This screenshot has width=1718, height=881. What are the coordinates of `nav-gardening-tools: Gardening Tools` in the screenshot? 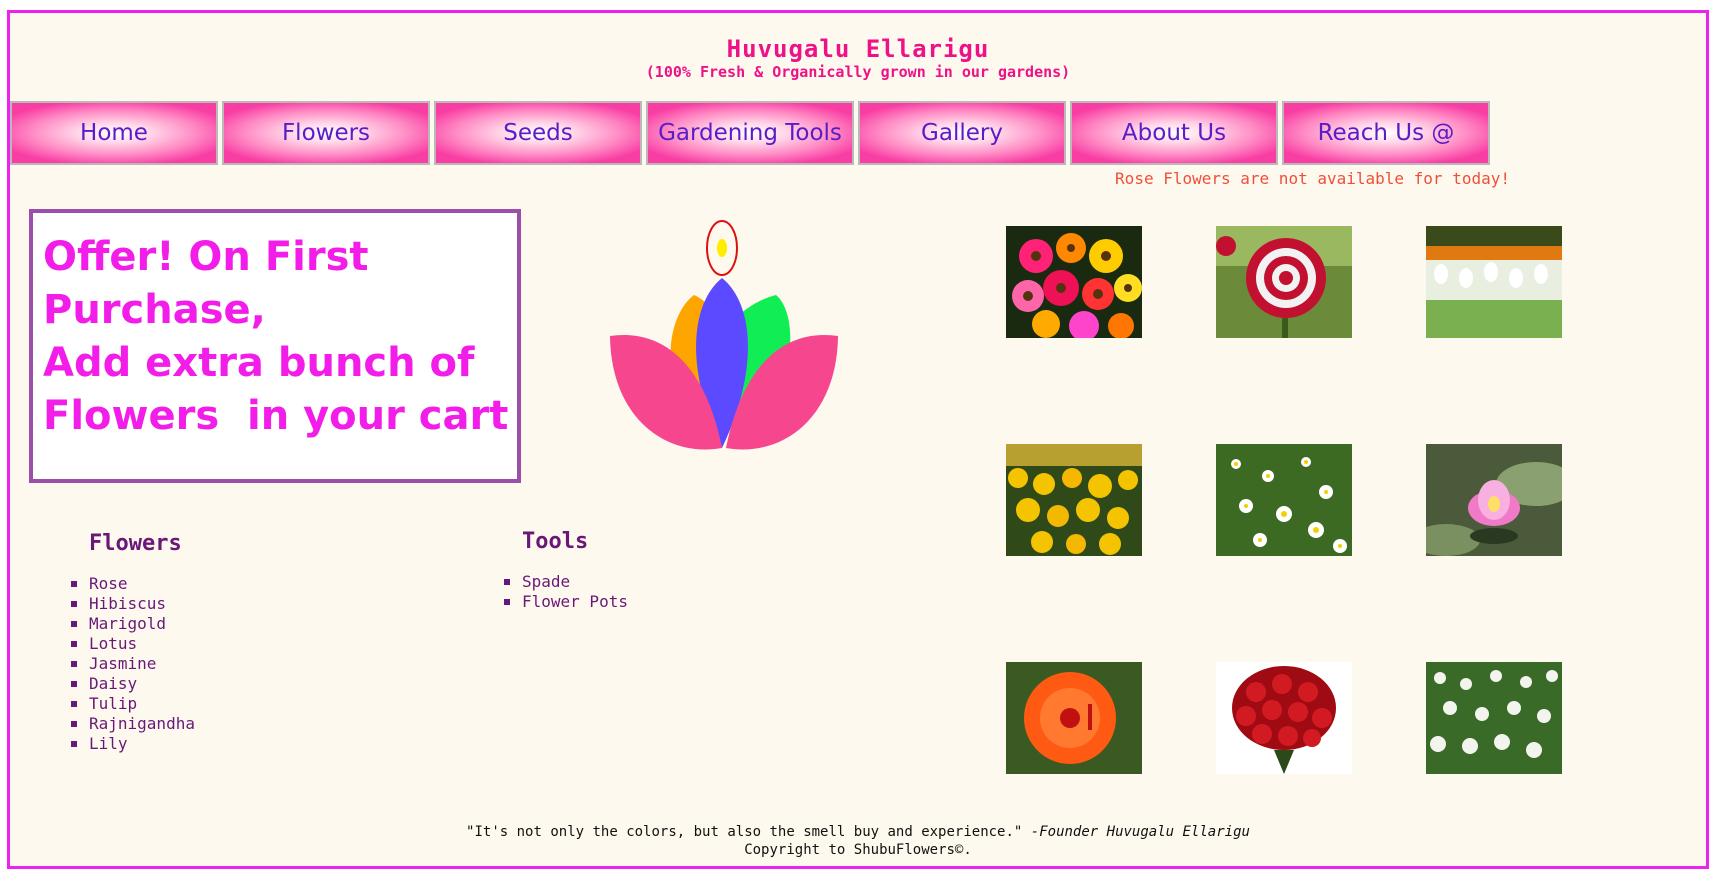 It's located at (750, 133).